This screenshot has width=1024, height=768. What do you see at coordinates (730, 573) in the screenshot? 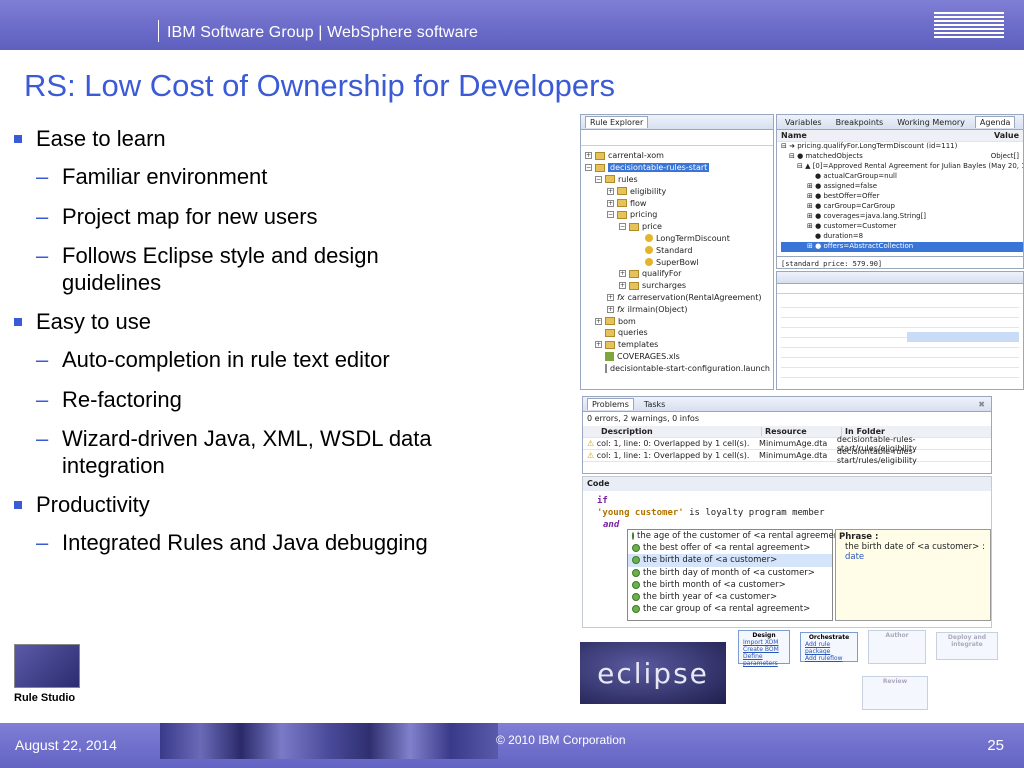
I see `suggestion-item: the birth day of month of <a customer>` at bounding box center [730, 573].